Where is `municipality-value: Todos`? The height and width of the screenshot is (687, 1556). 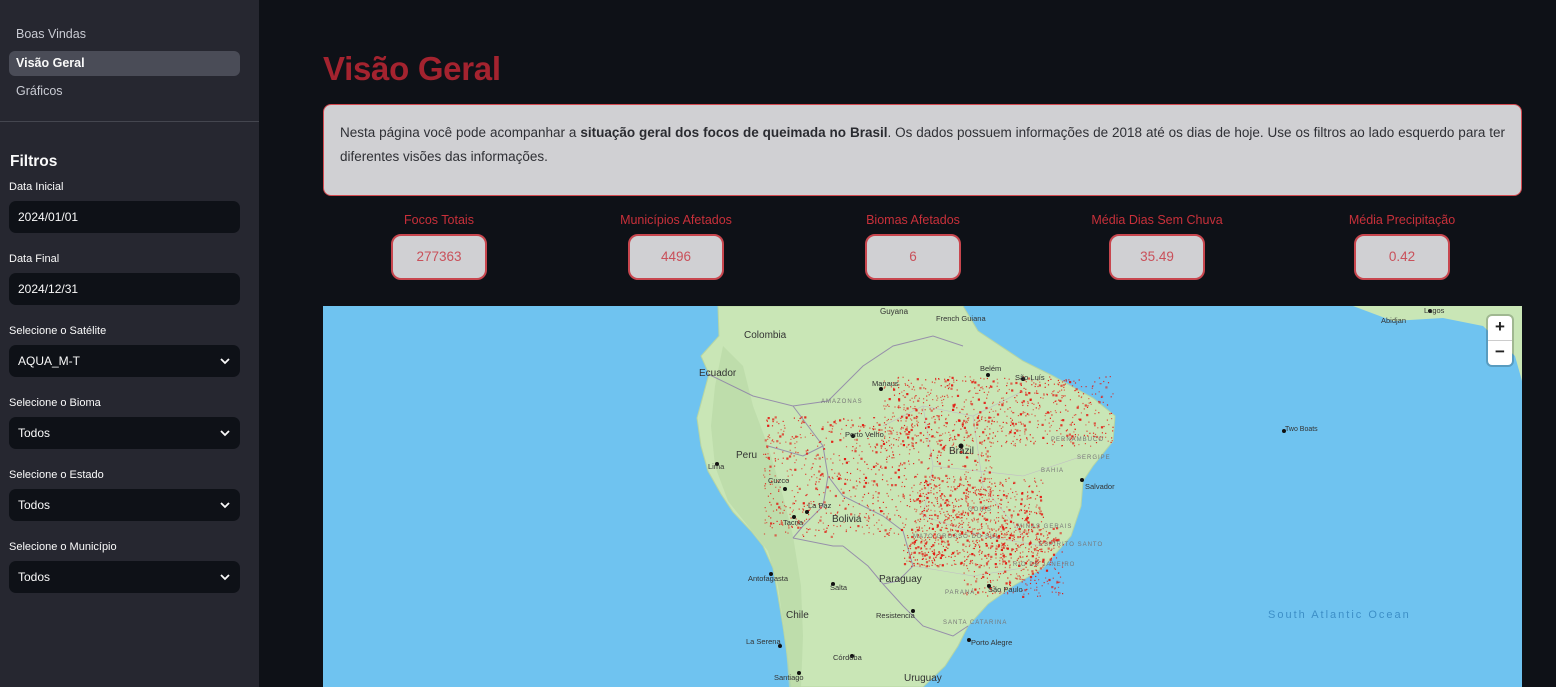
municipality-value: Todos is located at coordinates (34, 577).